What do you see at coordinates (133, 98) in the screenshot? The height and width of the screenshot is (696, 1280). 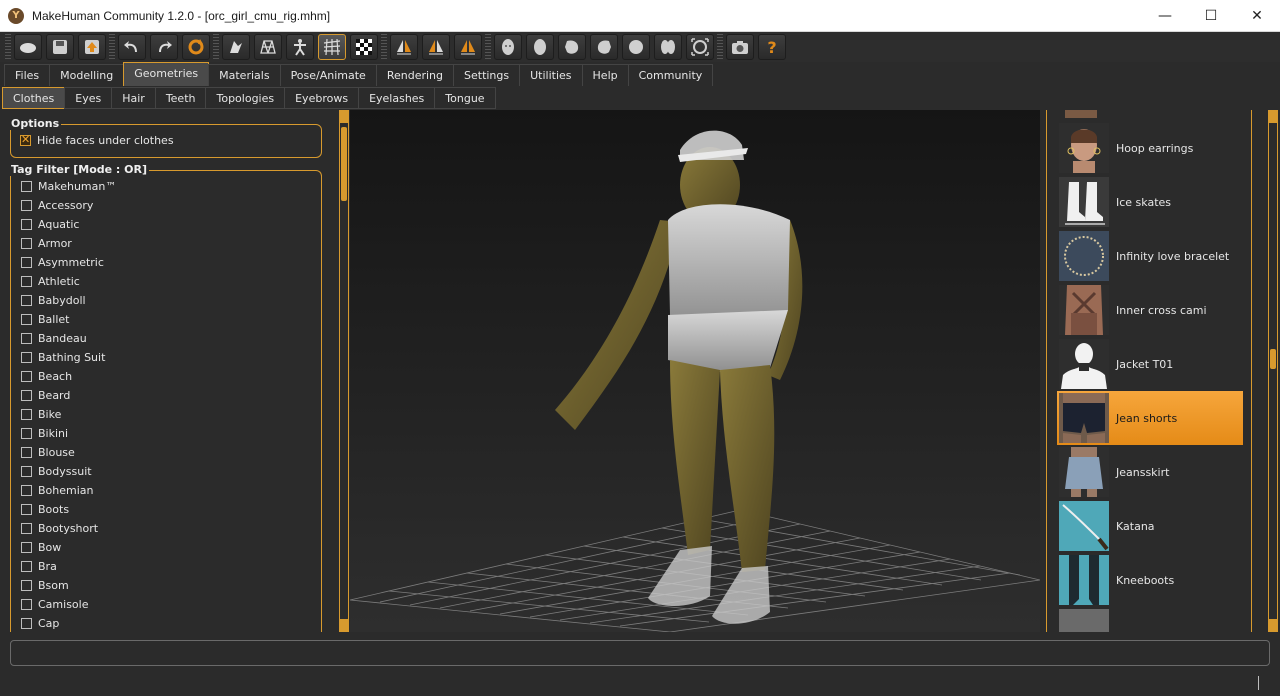 I see `subtab-hair: Hair` at bounding box center [133, 98].